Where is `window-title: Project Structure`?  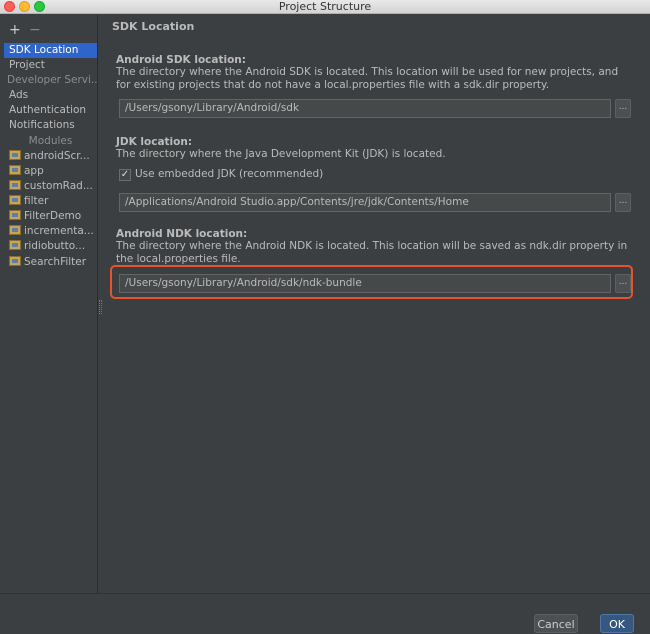
window-title: Project Structure is located at coordinates (325, 6).